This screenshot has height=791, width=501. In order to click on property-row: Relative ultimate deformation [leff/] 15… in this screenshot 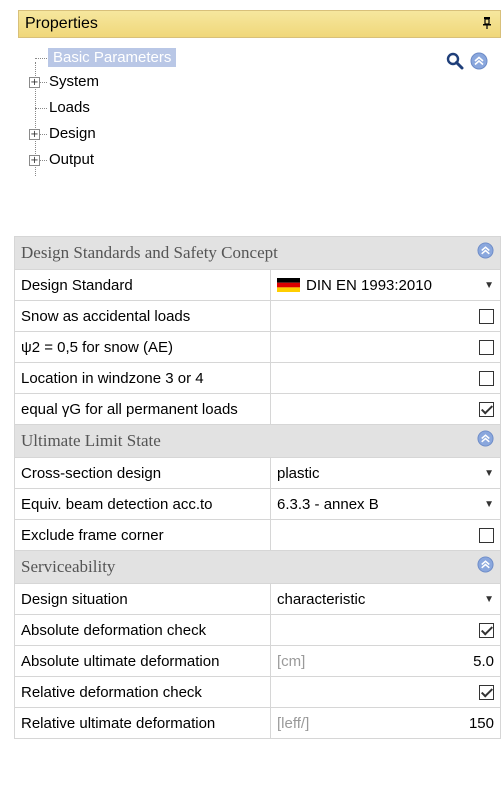, I will do `click(257, 723)`.